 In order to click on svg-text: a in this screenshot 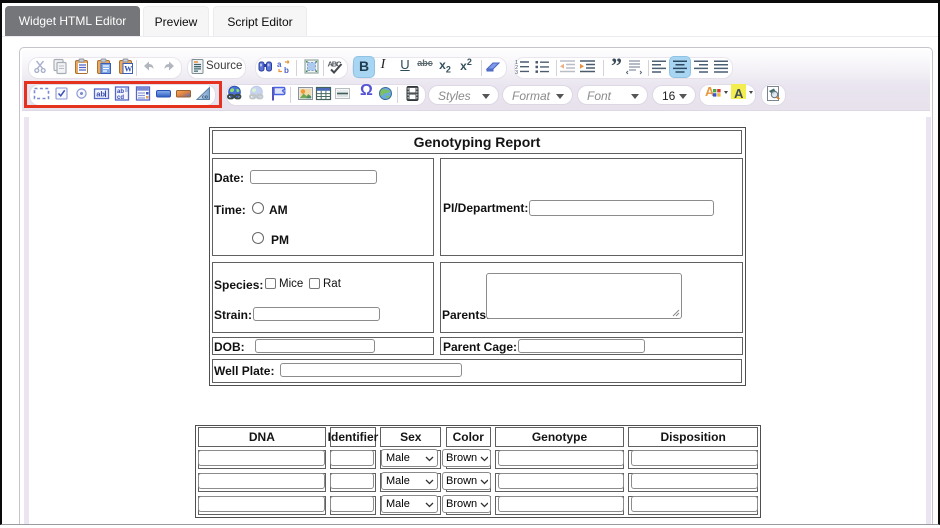, I will do `click(279, 64)`.